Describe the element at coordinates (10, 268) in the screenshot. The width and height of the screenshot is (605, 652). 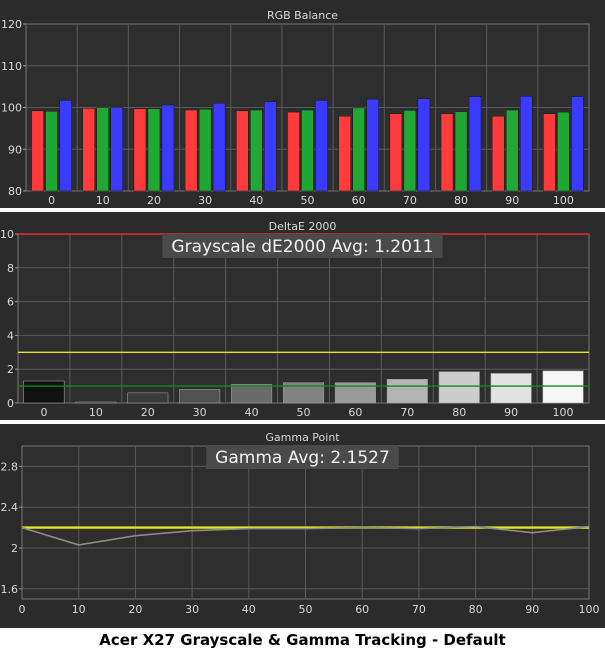
I see `y-tick-label: 8` at that location.